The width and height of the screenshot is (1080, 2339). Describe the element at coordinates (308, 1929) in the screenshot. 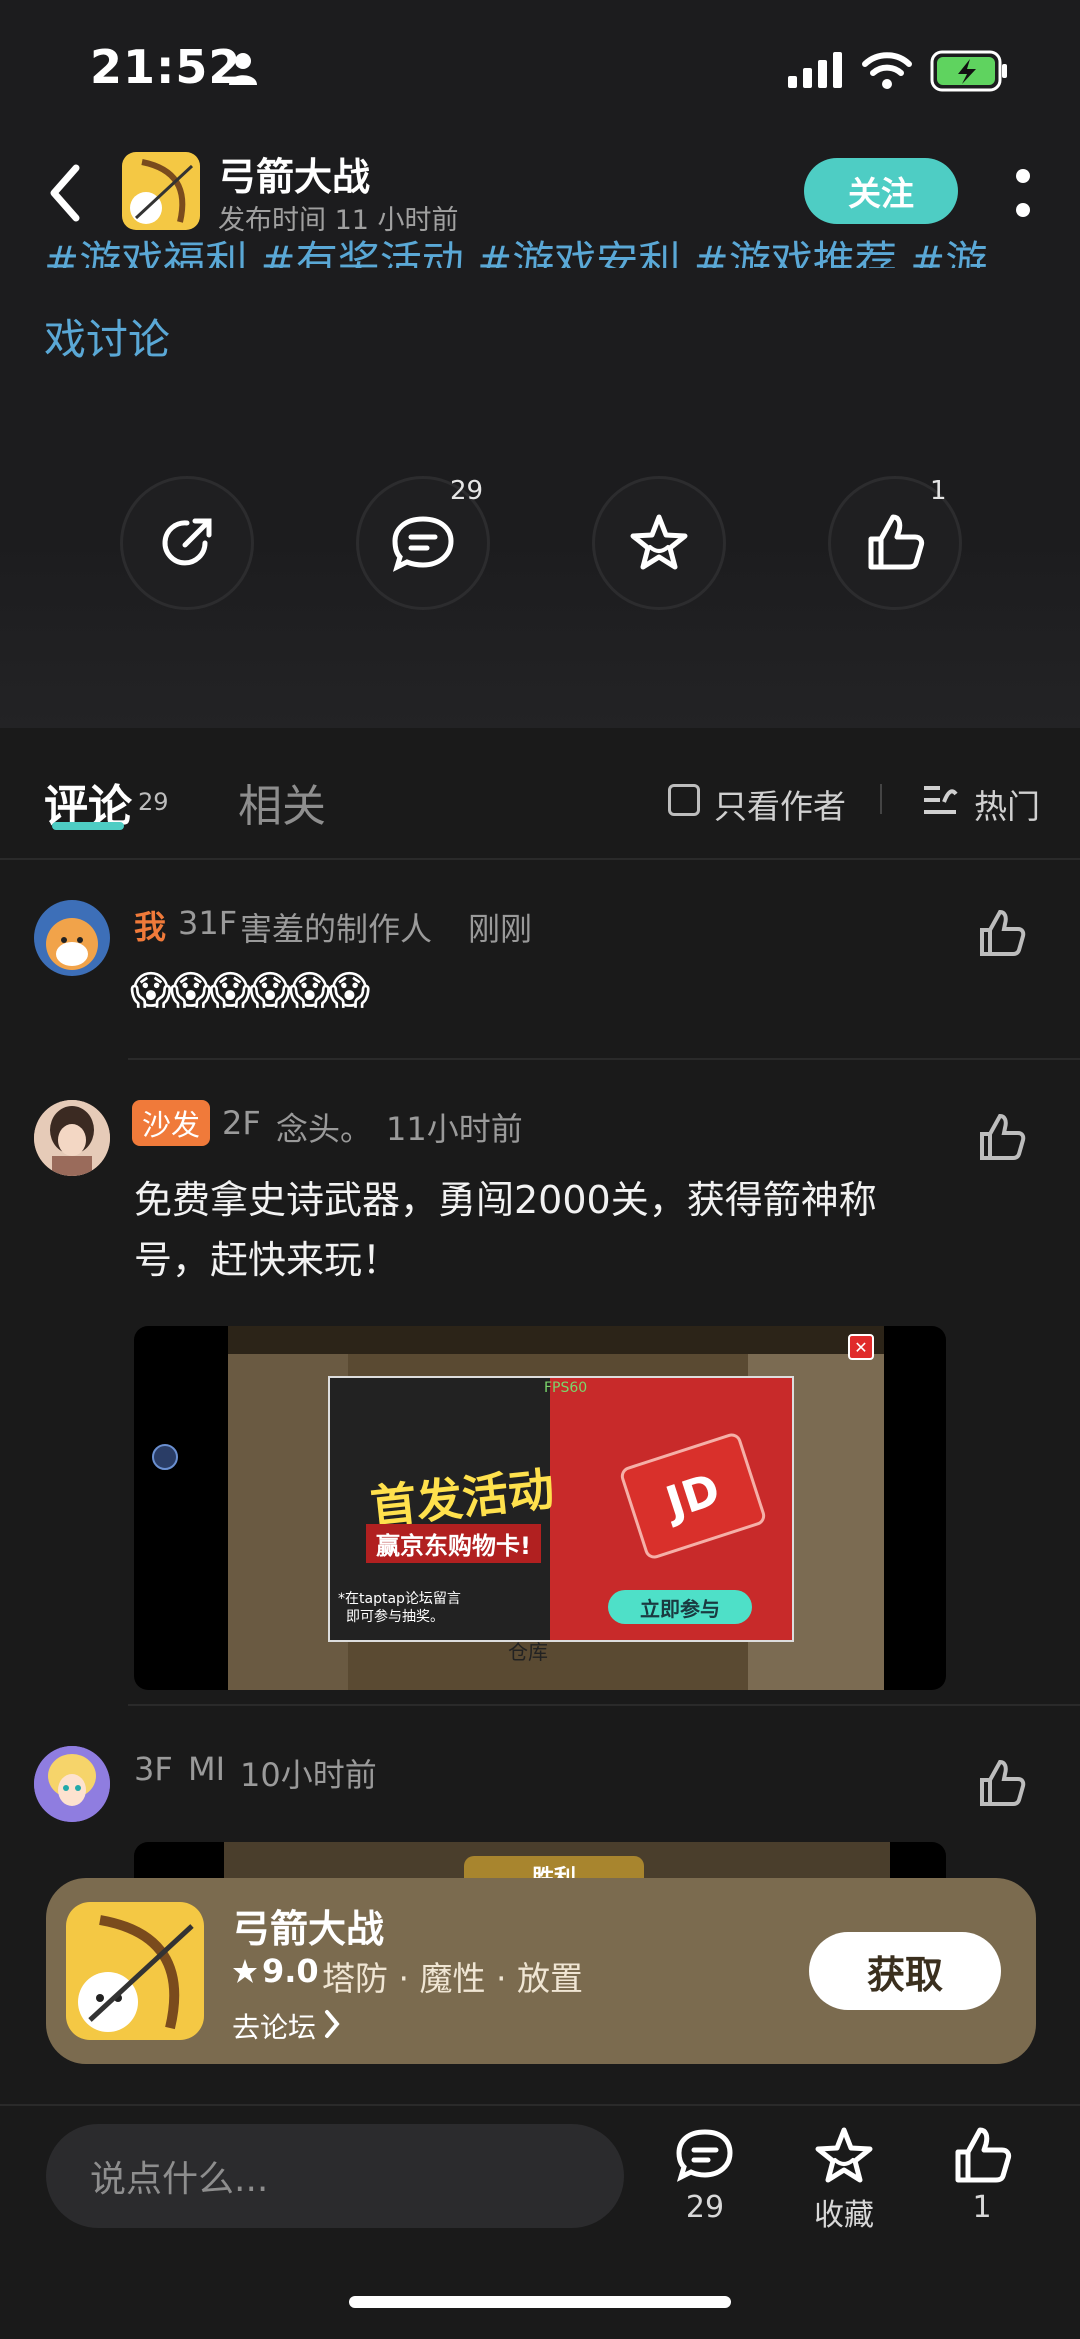

I see `banner-app-name: 弓箭大战` at that location.